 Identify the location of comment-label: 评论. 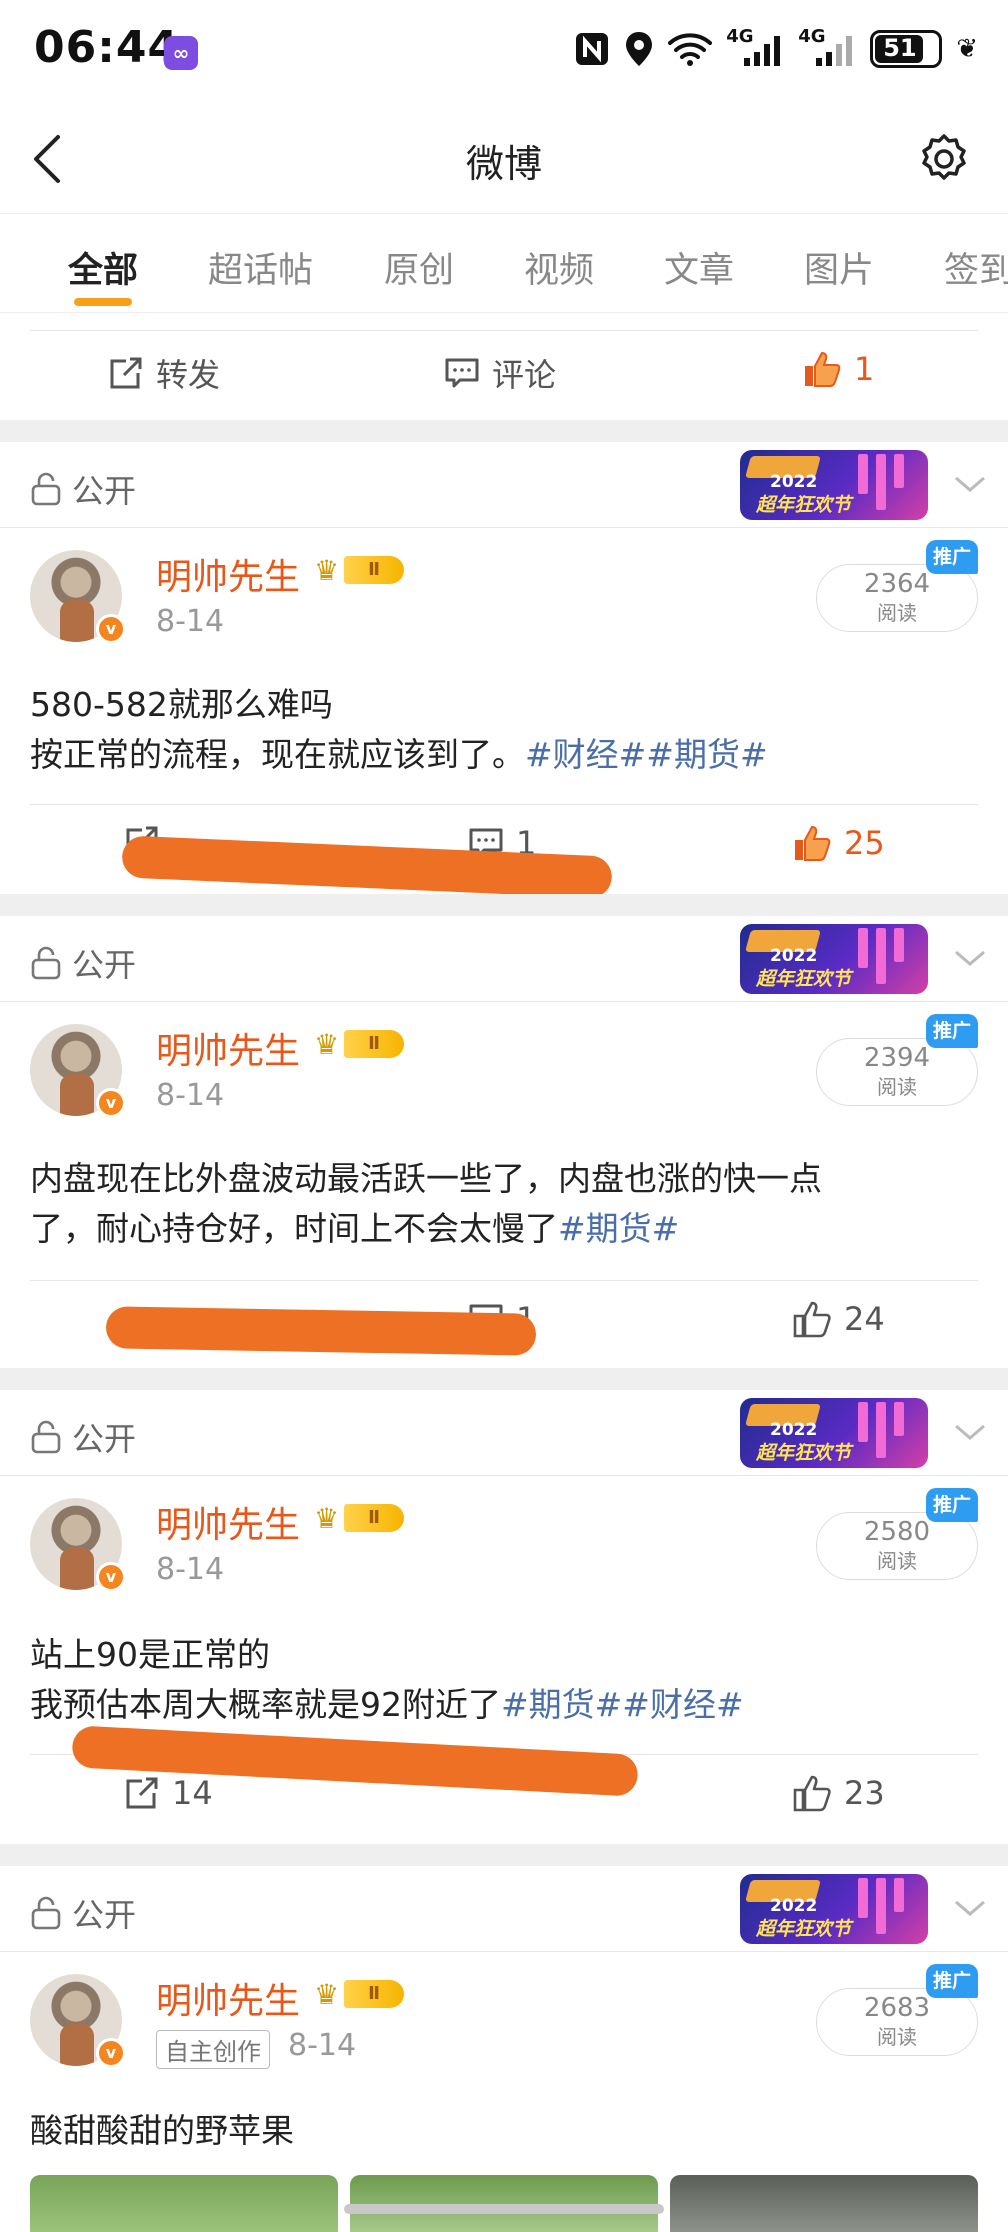
(524, 375).